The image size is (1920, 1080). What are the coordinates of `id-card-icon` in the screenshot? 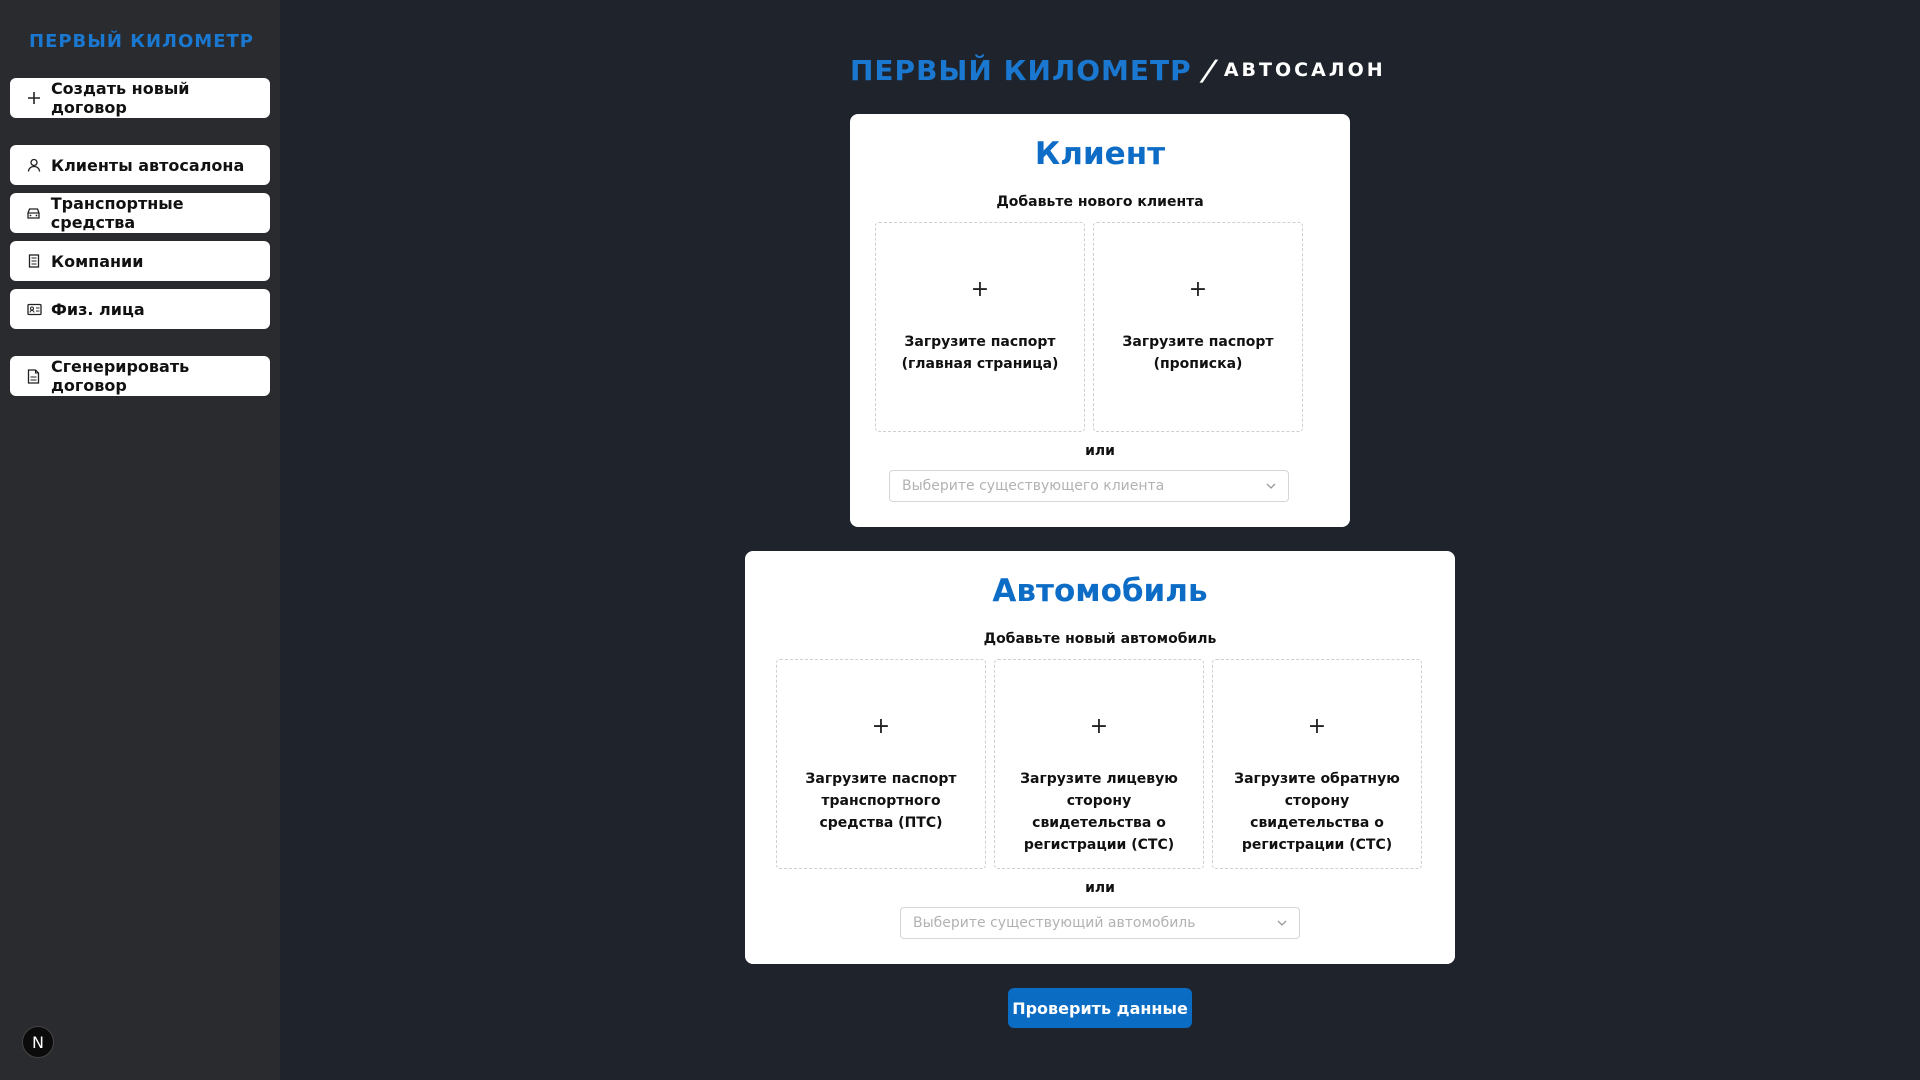 It's located at (34, 309).